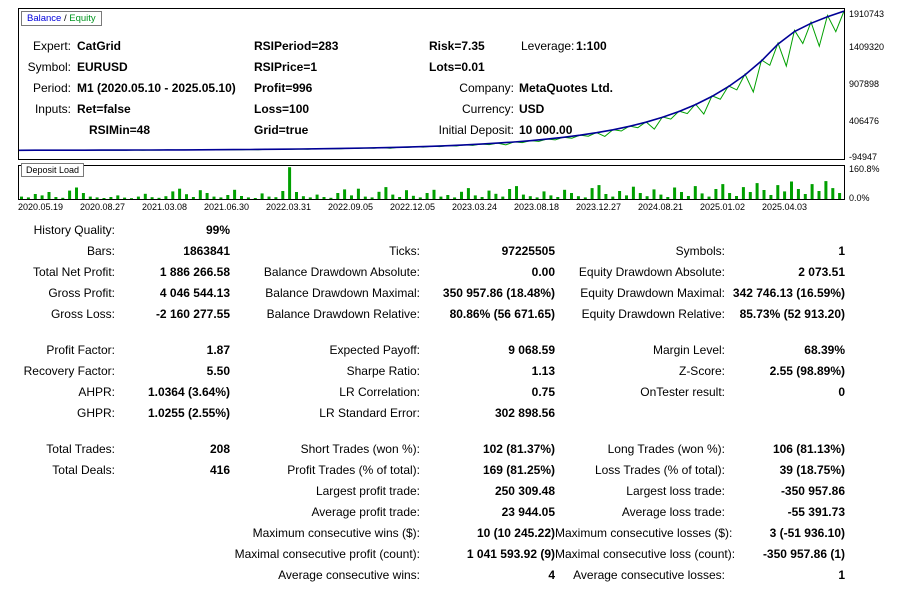 This screenshot has width=900, height=600. Describe the element at coordinates (812, 491) in the screenshot. I see `stat-value: -350 957.86` at that location.